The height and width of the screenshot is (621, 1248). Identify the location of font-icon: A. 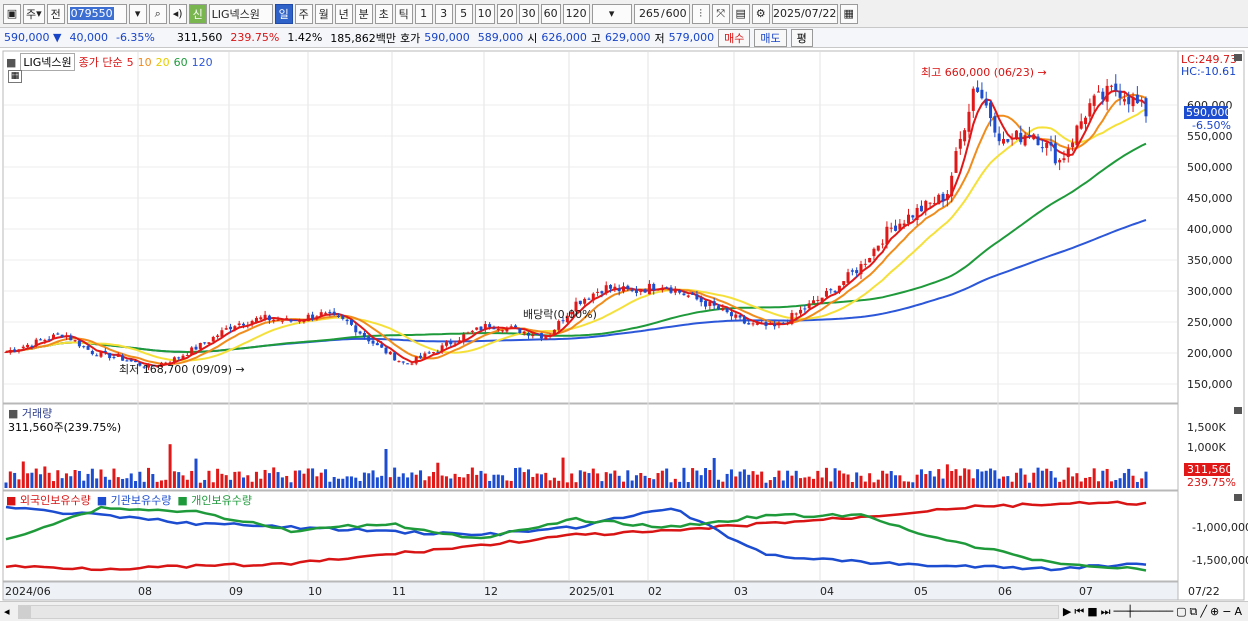
(1238, 612).